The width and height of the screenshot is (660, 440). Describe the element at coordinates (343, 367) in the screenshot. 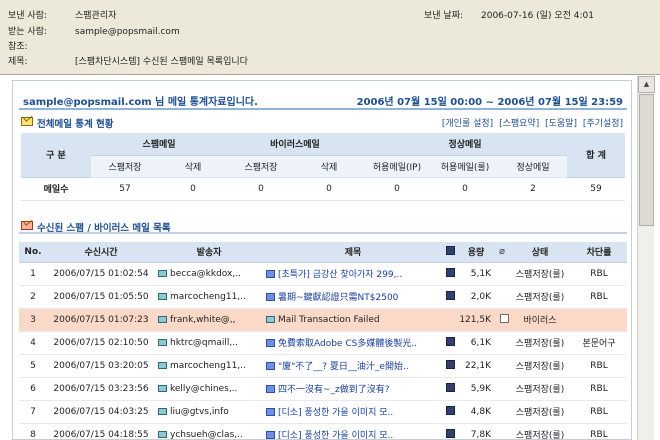

I see `row-subject-link: "廈"不了__? 夏日__油汁_e開始..` at that location.